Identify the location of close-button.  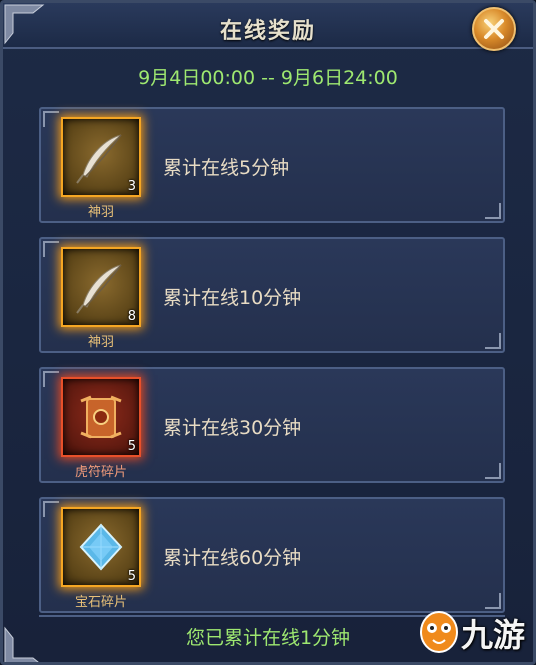
(494, 29).